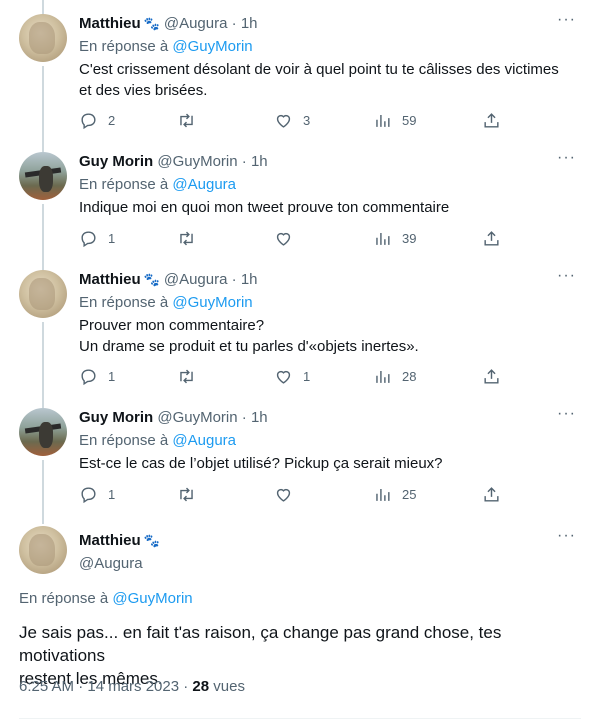 This screenshot has height=727, width=600. What do you see at coordinates (103, 686) in the screenshot?
I see `tweet-timestamp: 6:25 AM · 14 mars 2023 ·` at bounding box center [103, 686].